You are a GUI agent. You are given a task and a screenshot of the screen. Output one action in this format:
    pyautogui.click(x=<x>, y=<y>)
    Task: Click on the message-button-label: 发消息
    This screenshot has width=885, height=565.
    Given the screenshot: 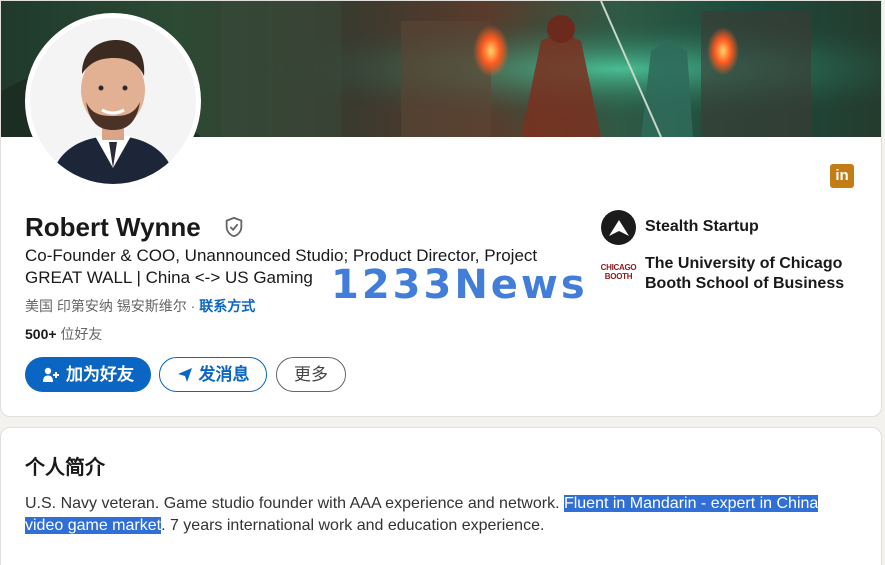 What is the action you would take?
    pyautogui.click(x=224, y=374)
    